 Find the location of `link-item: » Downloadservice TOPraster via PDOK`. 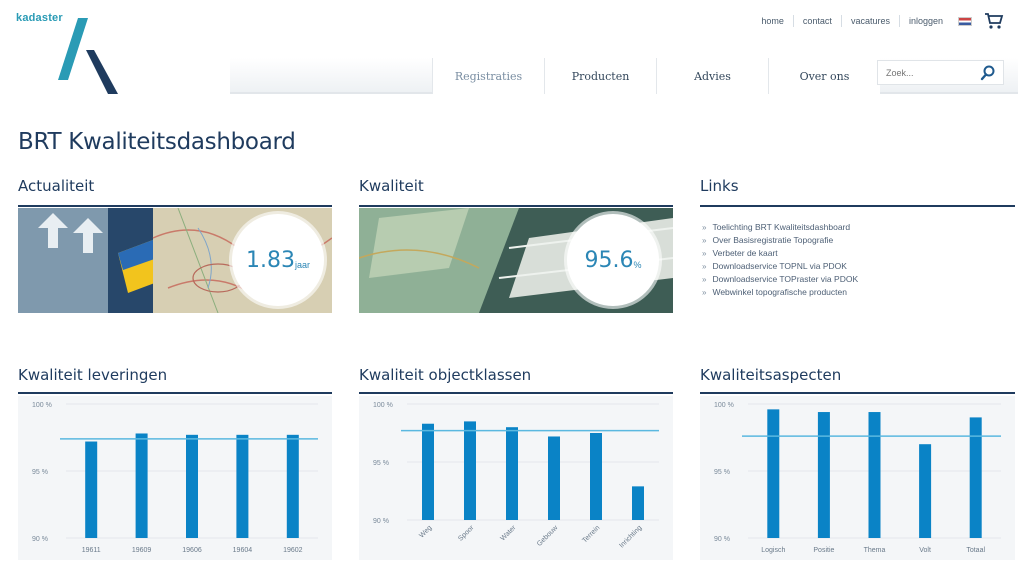

link-item: » Downloadservice TOPraster via PDOK is located at coordinates (780, 279).